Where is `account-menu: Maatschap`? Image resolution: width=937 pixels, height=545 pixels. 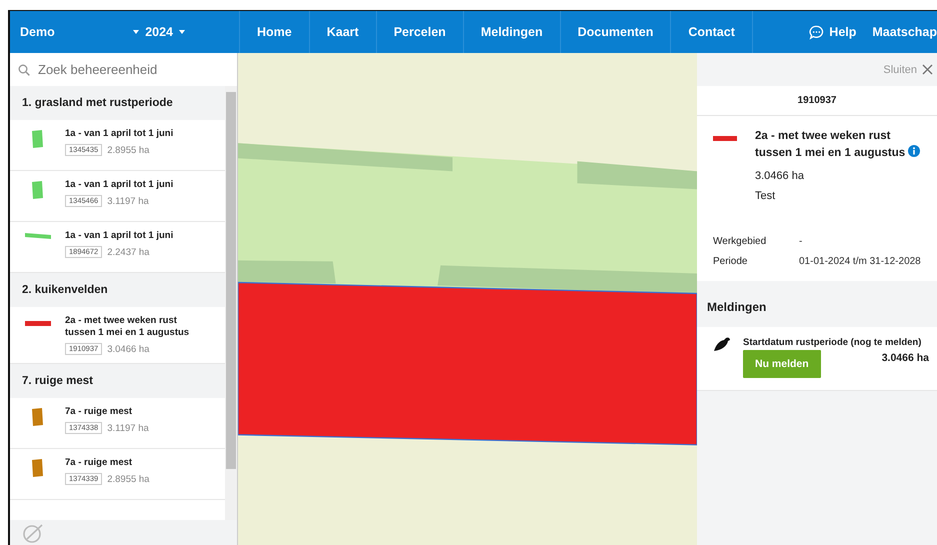 account-menu: Maatschap is located at coordinates (904, 32).